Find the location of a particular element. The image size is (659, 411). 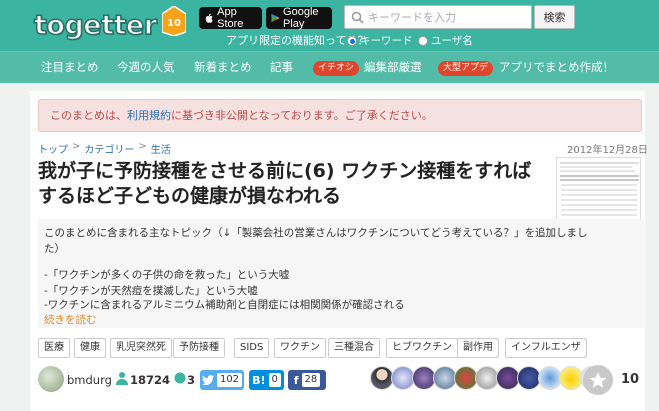

radio-keyword-dot is located at coordinates (352, 40).